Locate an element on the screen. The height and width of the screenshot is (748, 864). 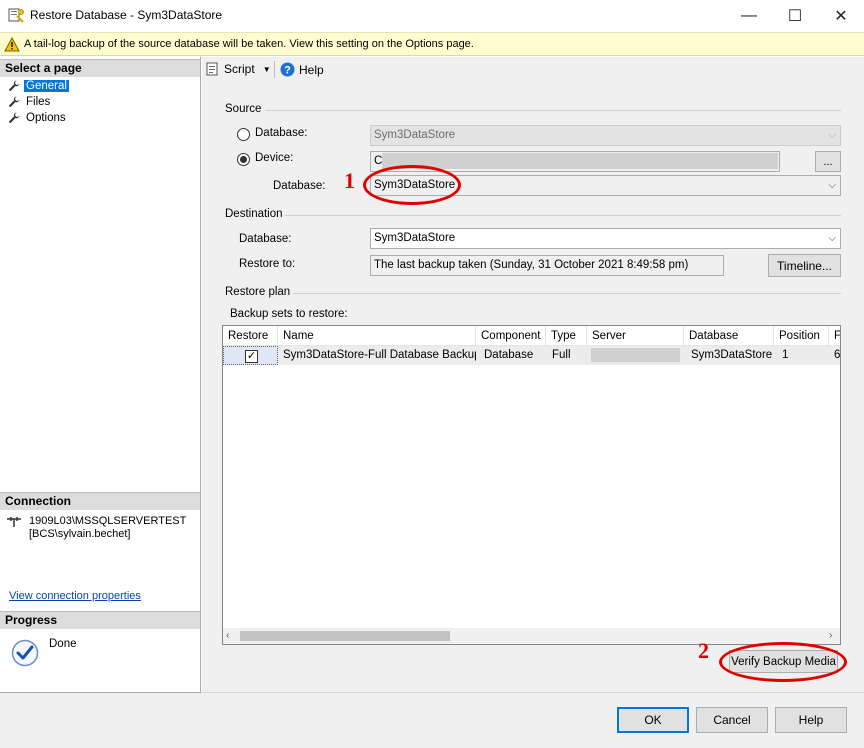
row-server-cell is located at coordinates (635, 355).